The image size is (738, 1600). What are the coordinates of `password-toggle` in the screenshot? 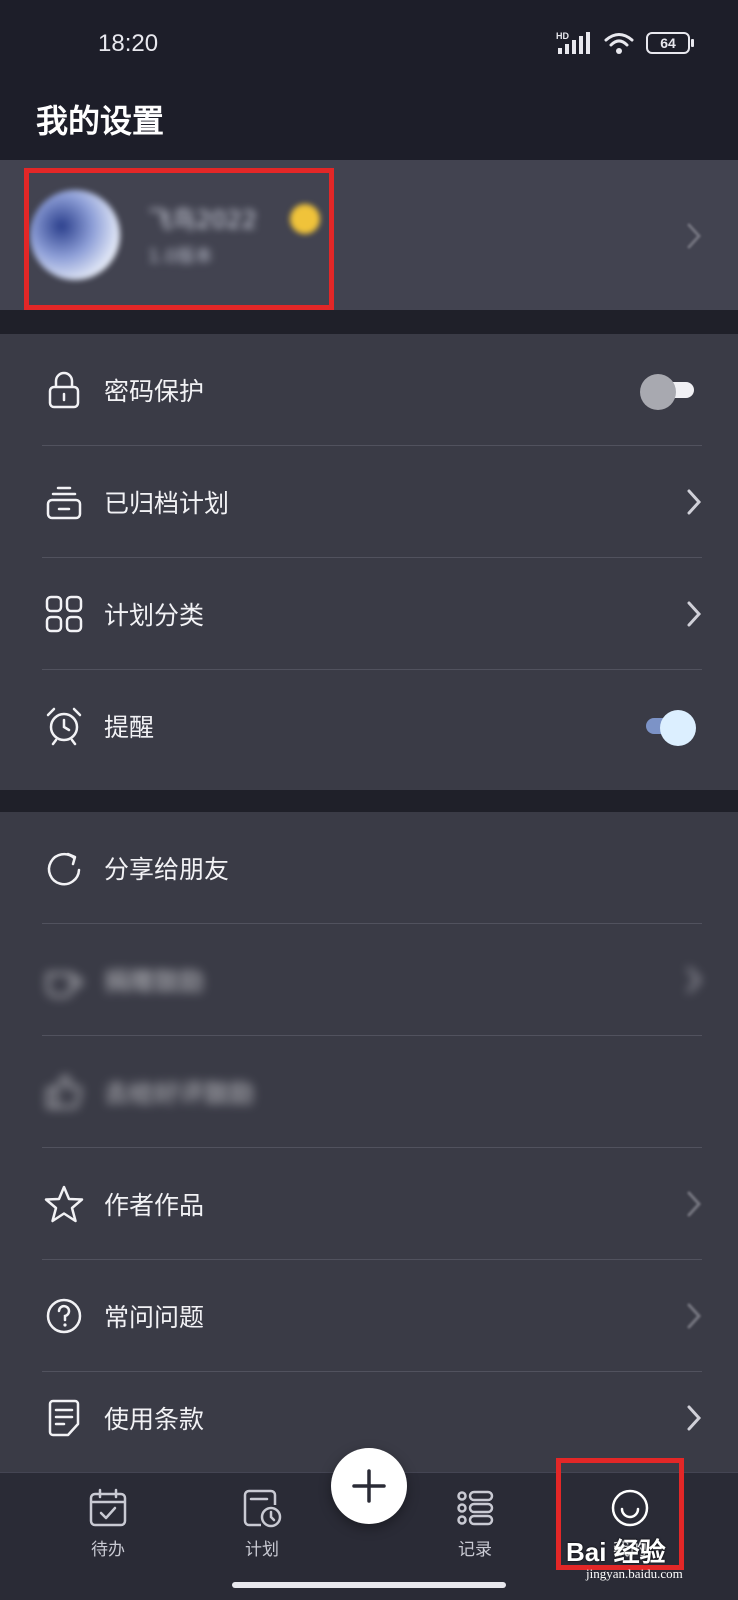 It's located at (668, 392).